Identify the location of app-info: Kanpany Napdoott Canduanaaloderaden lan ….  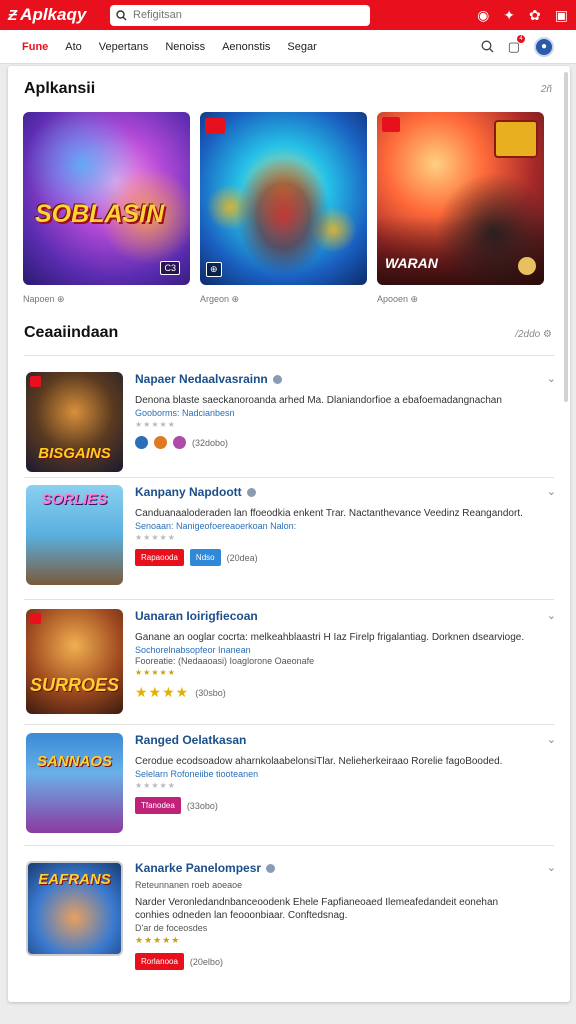
(335, 525).